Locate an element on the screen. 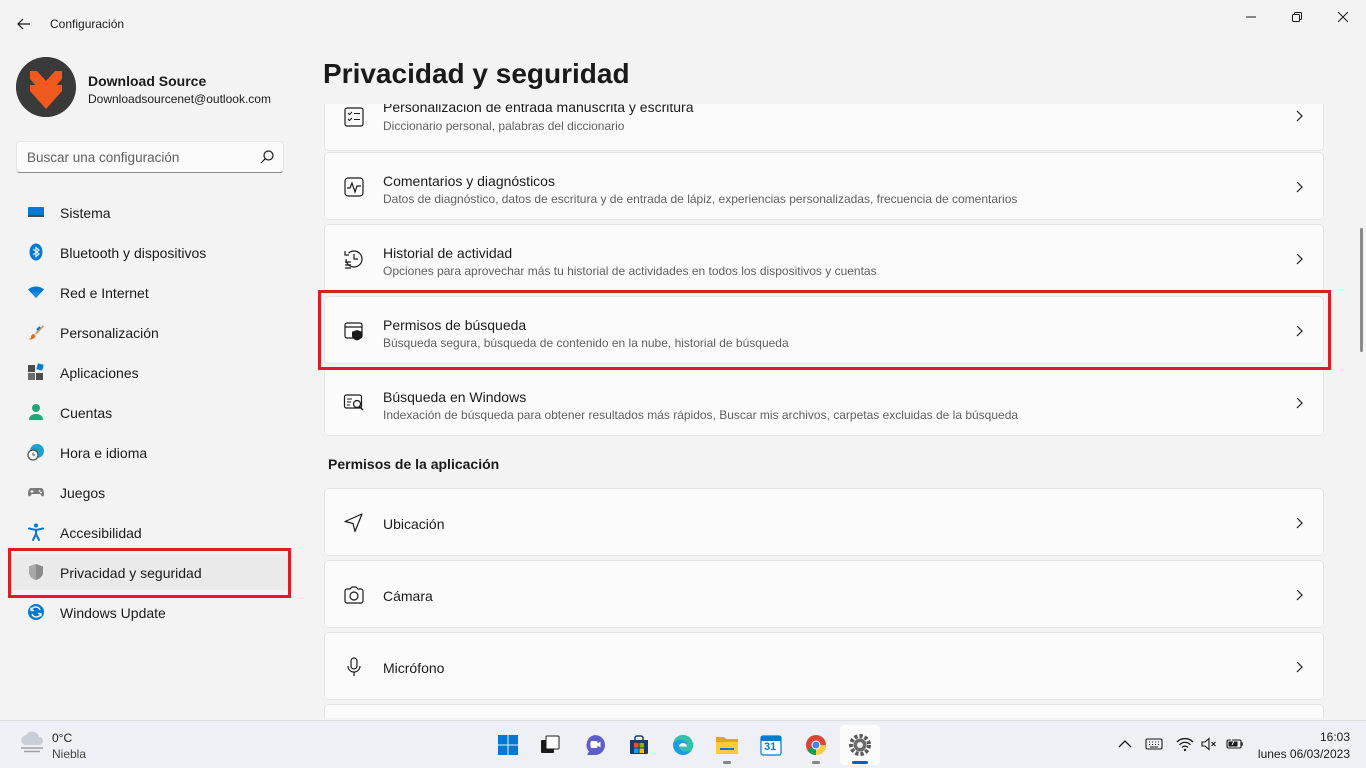  battery-charging-icon is located at coordinates (1235, 744).